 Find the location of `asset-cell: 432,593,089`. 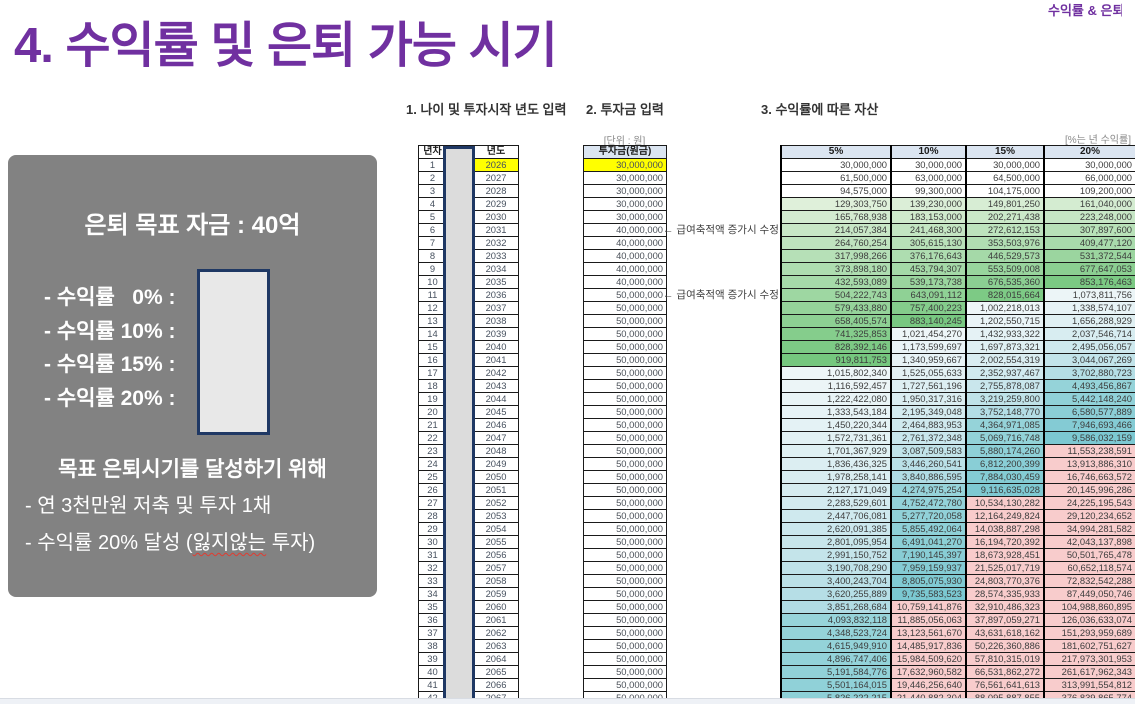

asset-cell: 432,593,089 is located at coordinates (836, 282).